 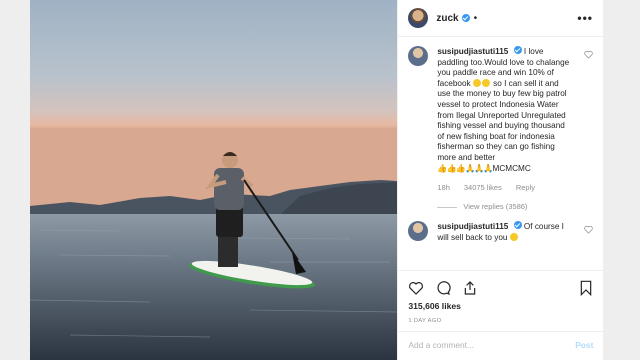 What do you see at coordinates (418, 18) in the screenshot?
I see `author-avatar` at bounding box center [418, 18].